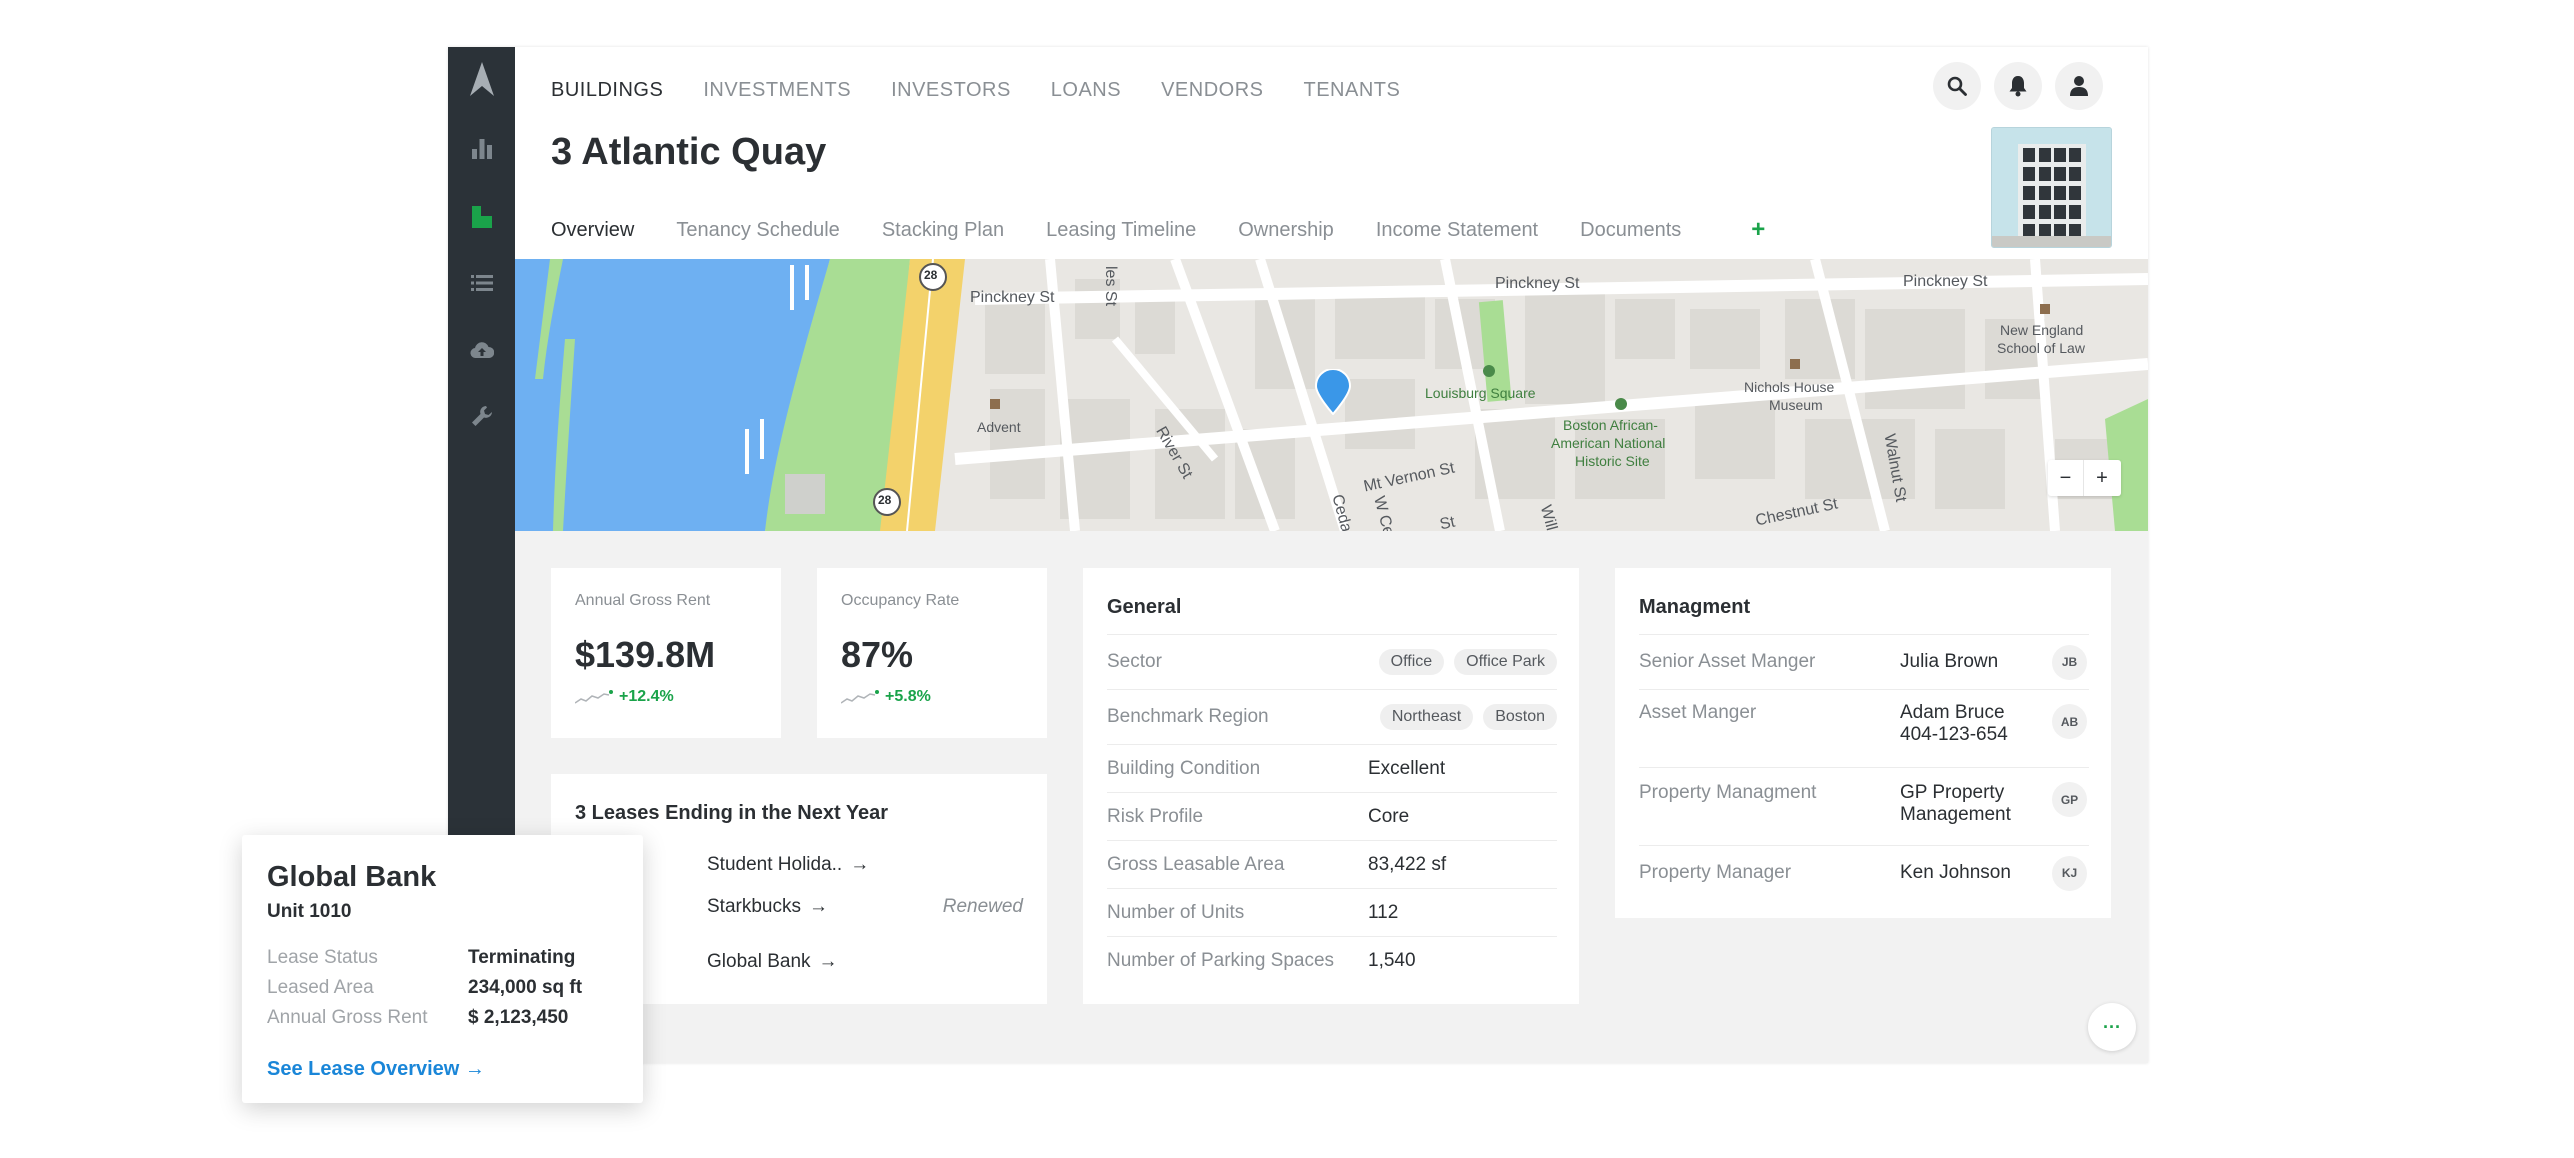 The width and height of the screenshot is (2574, 1158). Describe the element at coordinates (522, 957) in the screenshot. I see `popup-row-value: Terminating` at that location.